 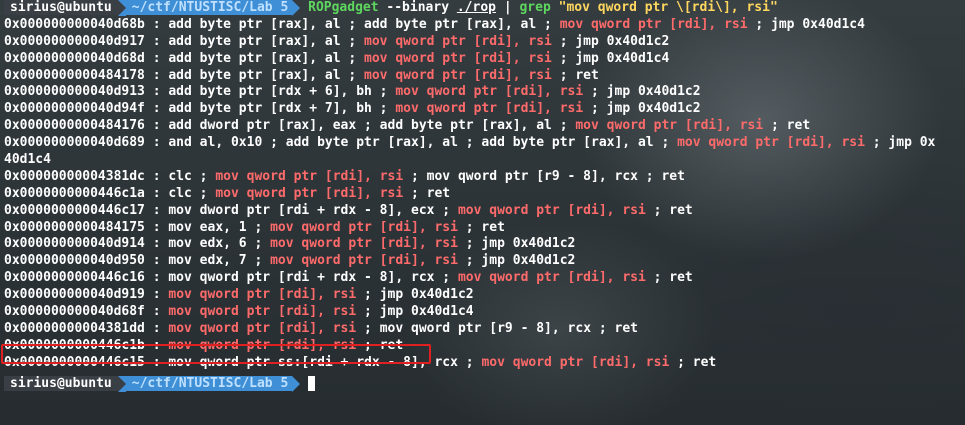 What do you see at coordinates (484, 384) in the screenshot?
I see `prompt-line-current: sirius@ubuntu ~/ctf/NTUSTISC/Lab 5` at bounding box center [484, 384].